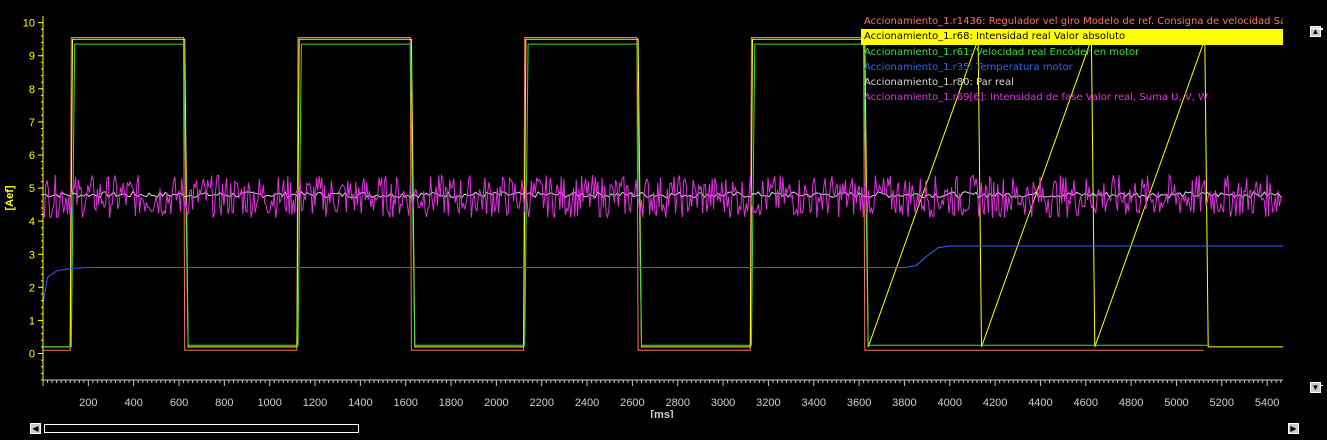 This screenshot has width=1327, height=440. Describe the element at coordinates (1072, 82) in the screenshot. I see `legend-entry-5: Accionamiento_1.r80: Par real` at that location.